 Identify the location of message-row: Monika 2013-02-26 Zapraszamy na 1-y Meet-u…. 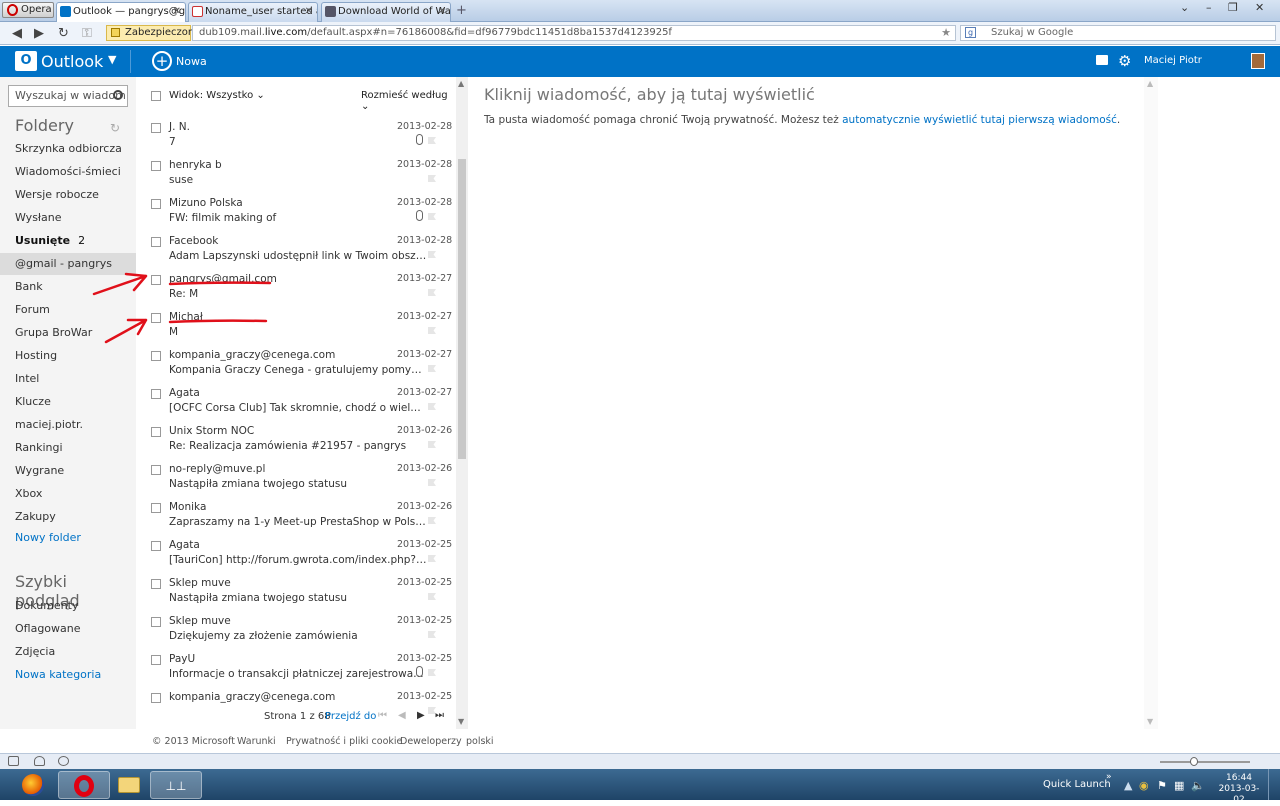
(296, 516).